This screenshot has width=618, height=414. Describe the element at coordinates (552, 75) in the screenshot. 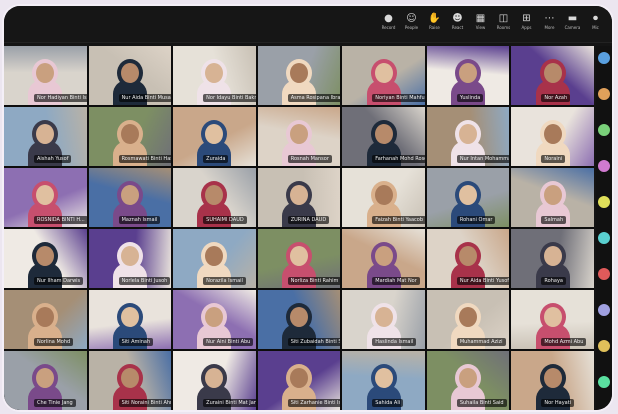

I see `participant-tile: Nor Azah✕` at that location.